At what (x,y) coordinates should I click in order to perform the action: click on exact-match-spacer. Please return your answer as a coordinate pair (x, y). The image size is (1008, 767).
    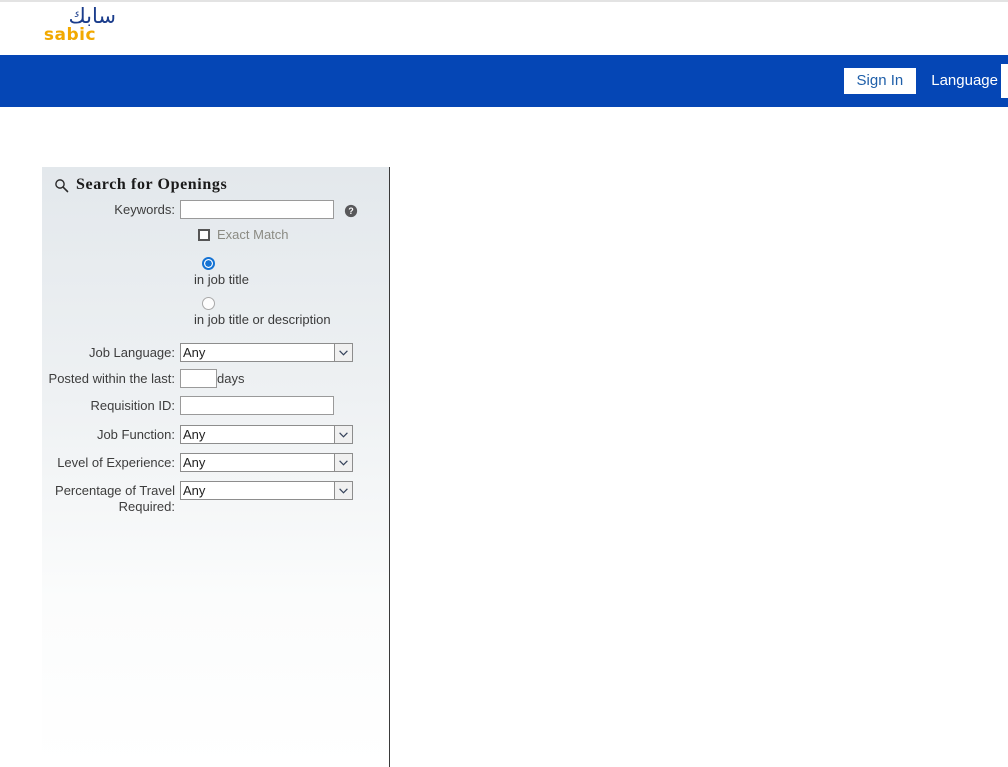
    Looking at the image, I should click on (111, 221).